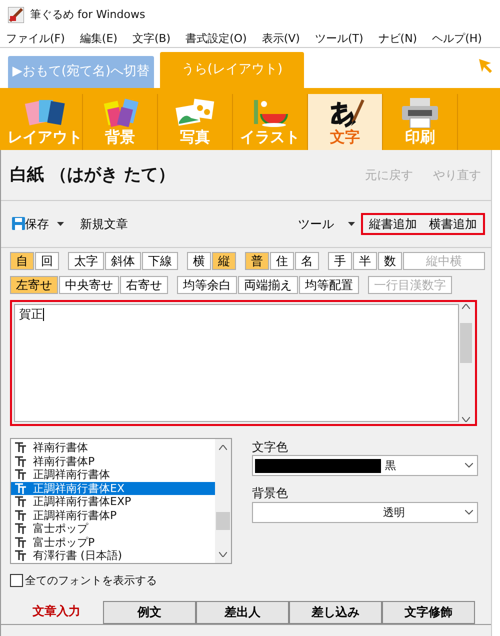 The height and width of the screenshot is (636, 500). Describe the element at coordinates (365, 465) in the screenshot. I see `color-select: 黒` at that location.